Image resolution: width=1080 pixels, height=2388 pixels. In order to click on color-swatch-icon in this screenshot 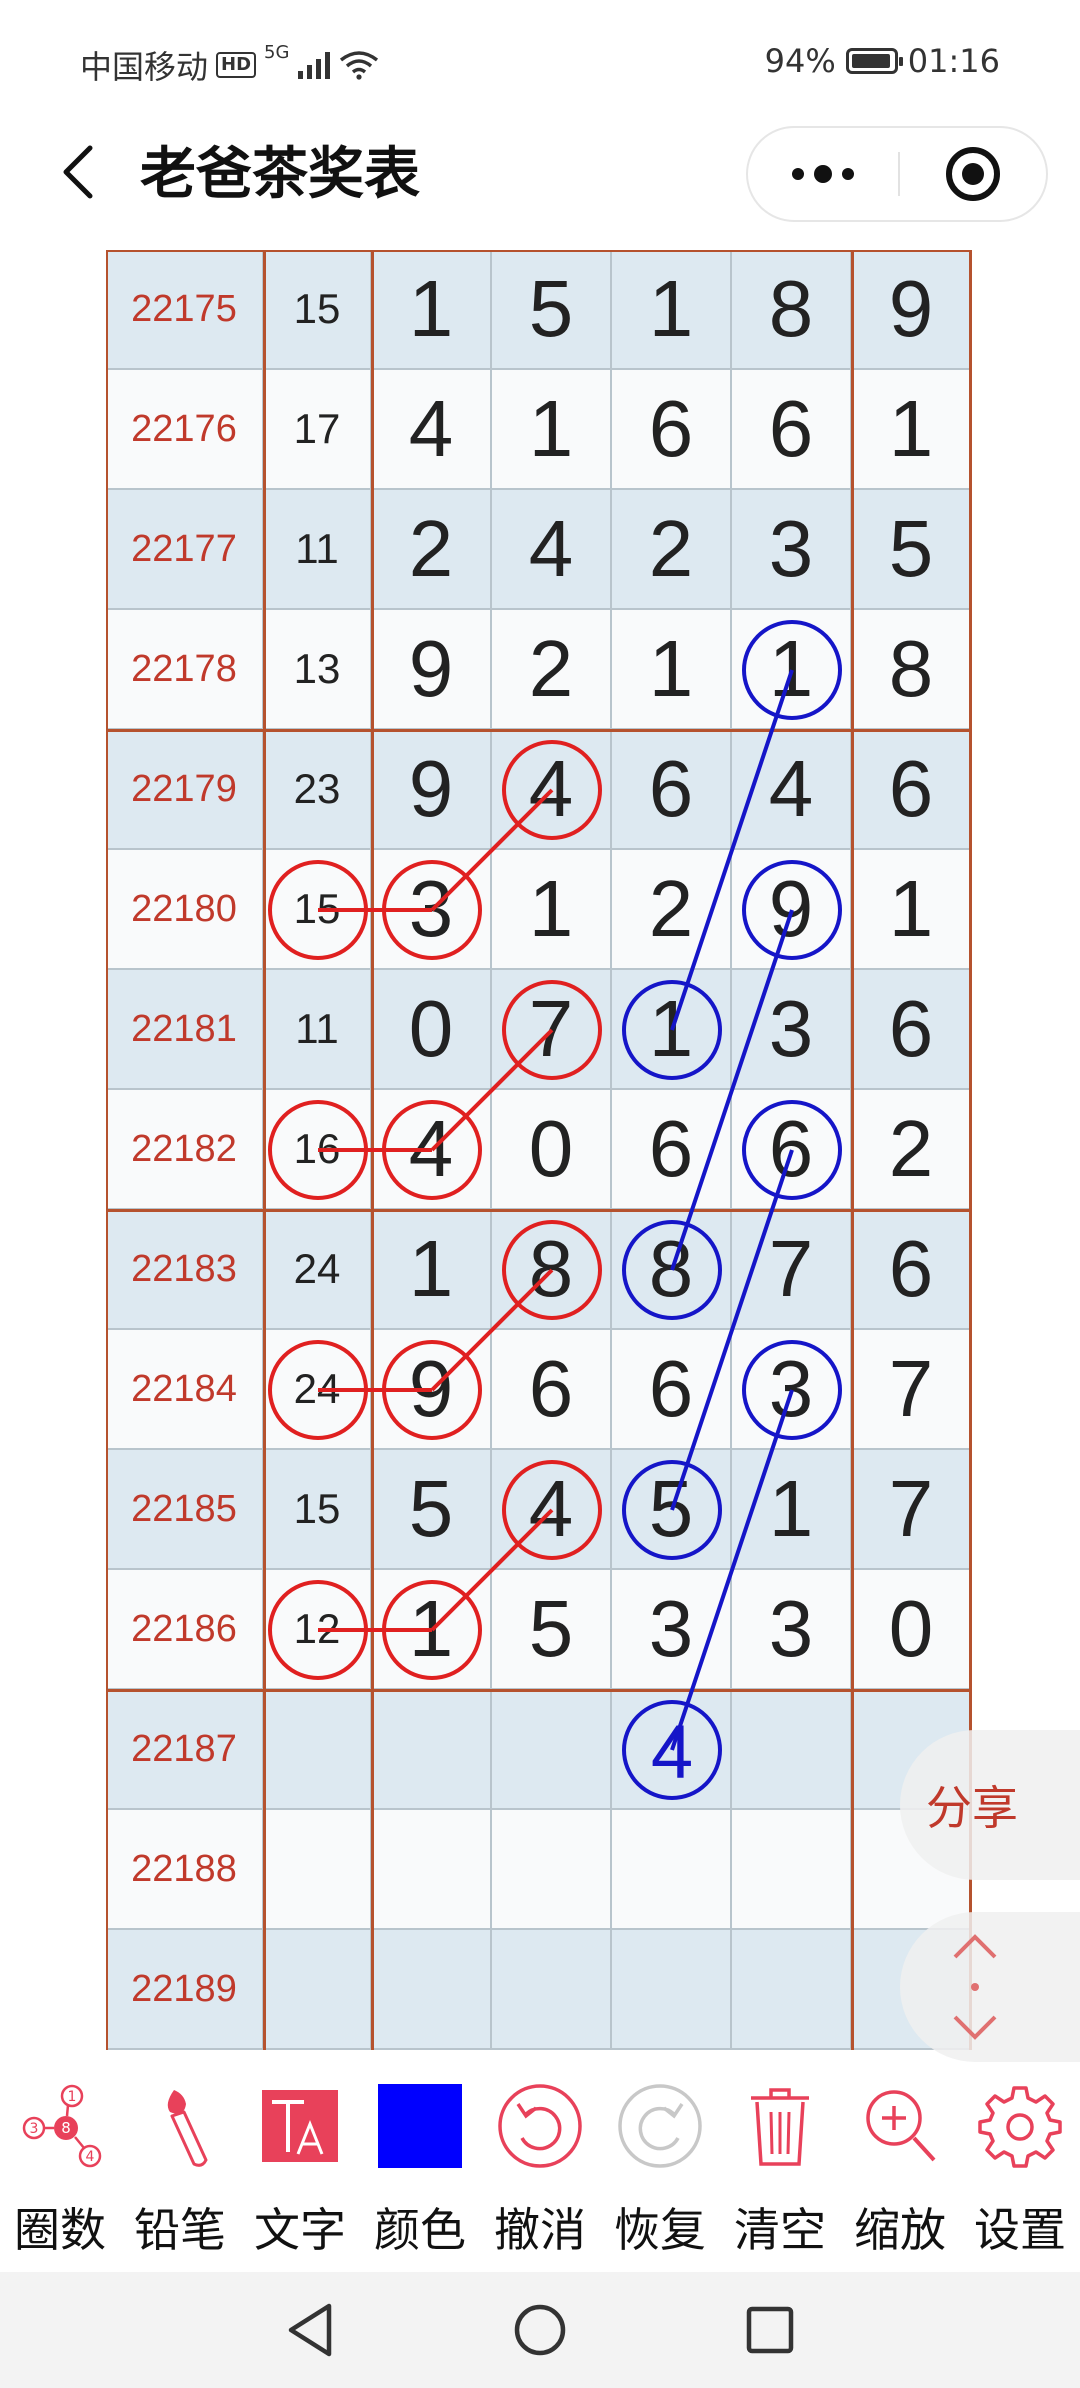, I will do `click(420, 2126)`.